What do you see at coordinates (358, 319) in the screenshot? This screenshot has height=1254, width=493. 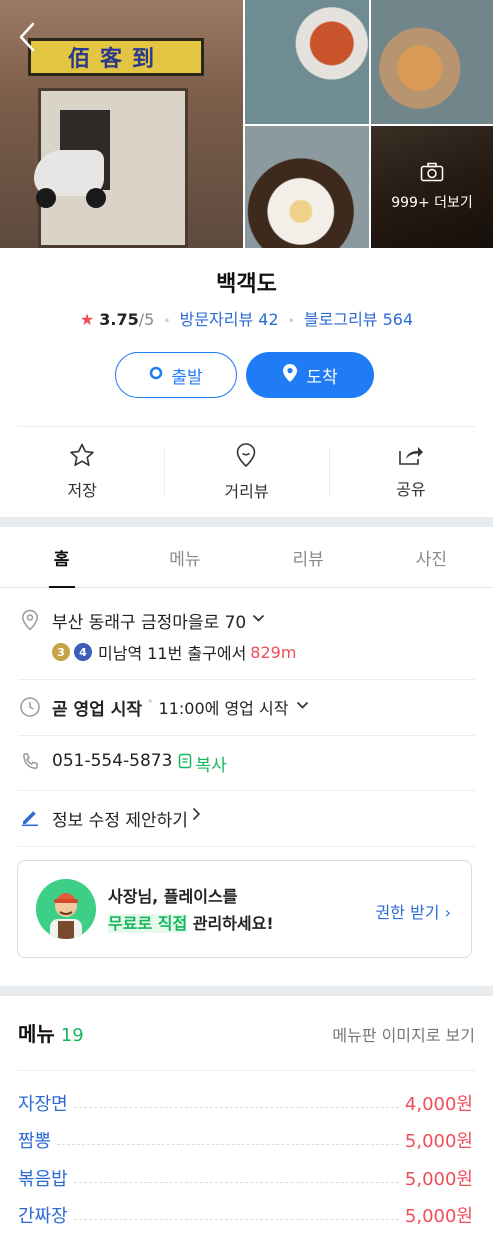 I see `blog-reviews-link: 블로그리뷰 564` at bounding box center [358, 319].